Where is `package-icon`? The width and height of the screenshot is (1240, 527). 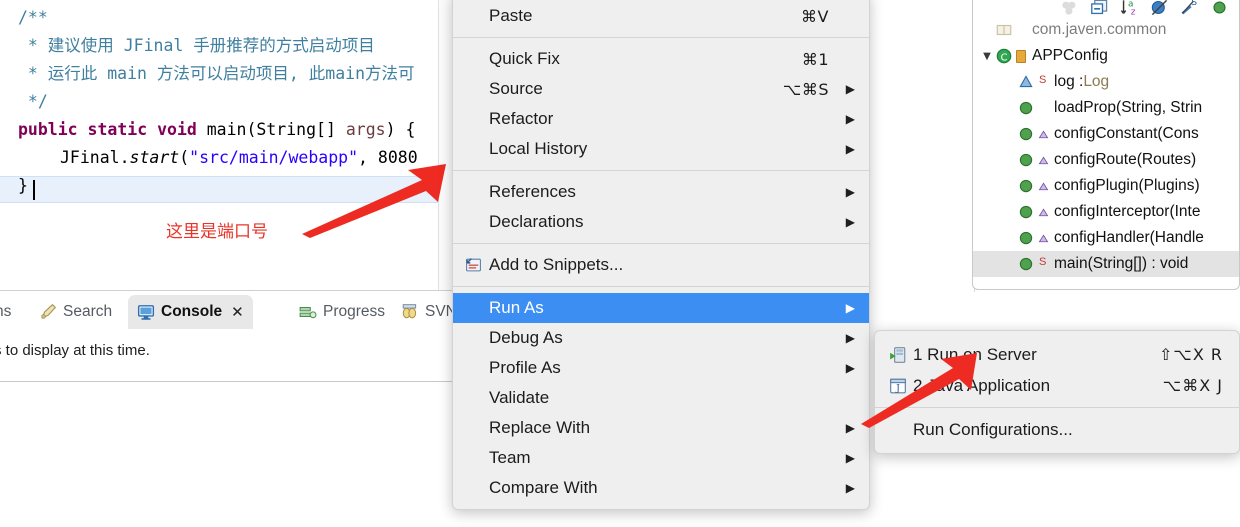
package-icon is located at coordinates (1004, 30).